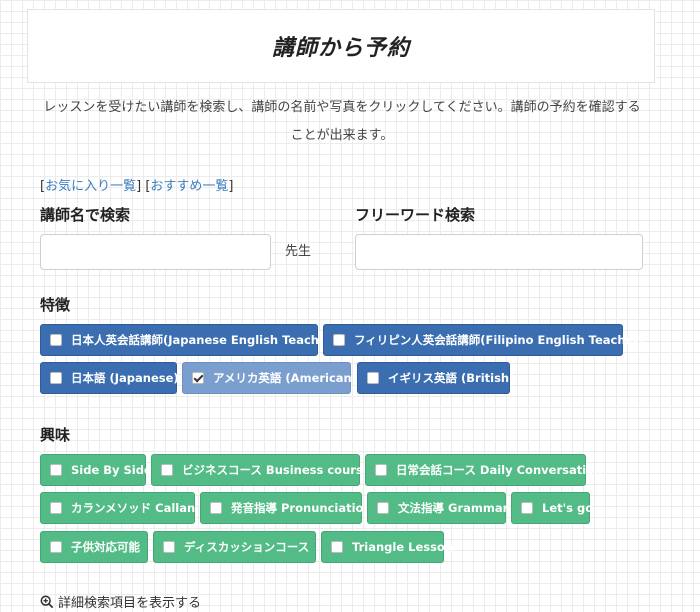 The width and height of the screenshot is (700, 612). I want to click on interest-chip-label: ビジネスコース Business course, so click(276, 470).